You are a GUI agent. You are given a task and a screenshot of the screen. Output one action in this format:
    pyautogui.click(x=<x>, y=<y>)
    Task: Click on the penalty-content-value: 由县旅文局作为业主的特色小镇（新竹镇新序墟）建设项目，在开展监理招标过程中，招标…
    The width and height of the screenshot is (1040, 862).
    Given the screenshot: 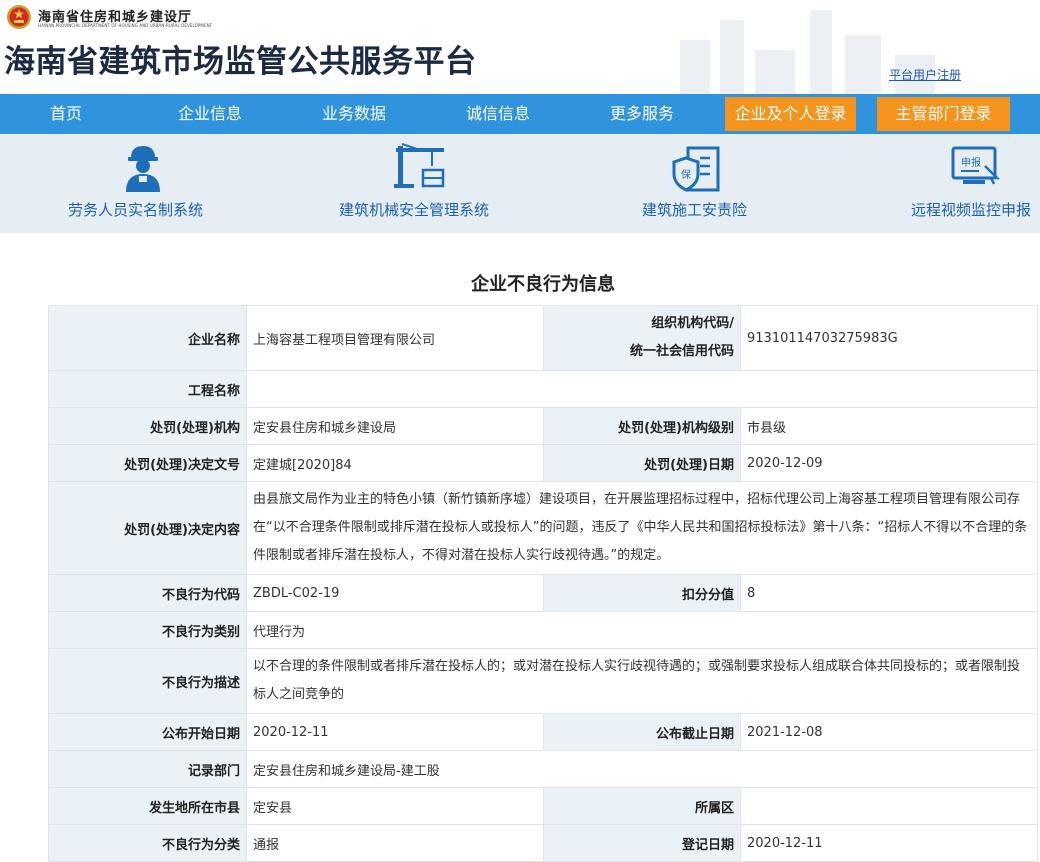 What is the action you would take?
    pyautogui.click(x=642, y=528)
    